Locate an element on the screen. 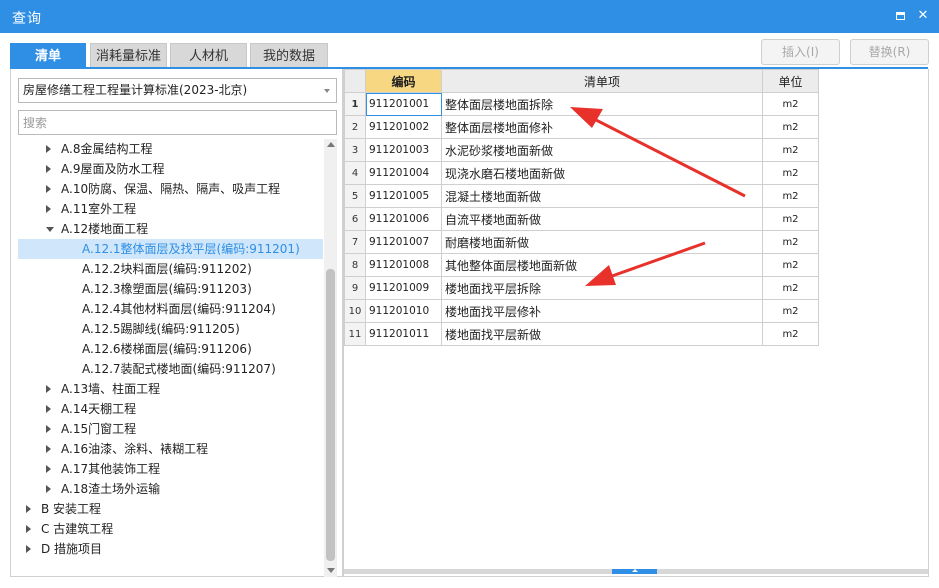  row-number-cell: 3 is located at coordinates (355, 150).